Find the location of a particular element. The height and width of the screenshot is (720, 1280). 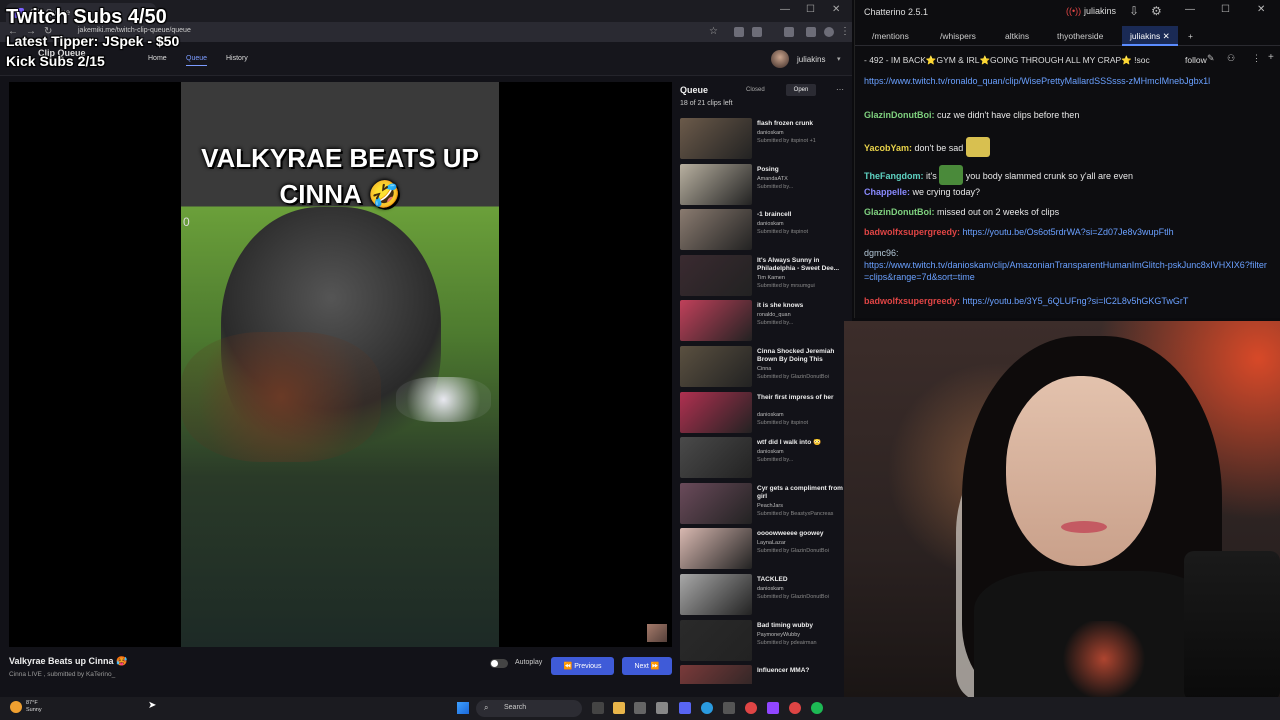

tab-juliakins: juliakins ✕ is located at coordinates (1150, 36).